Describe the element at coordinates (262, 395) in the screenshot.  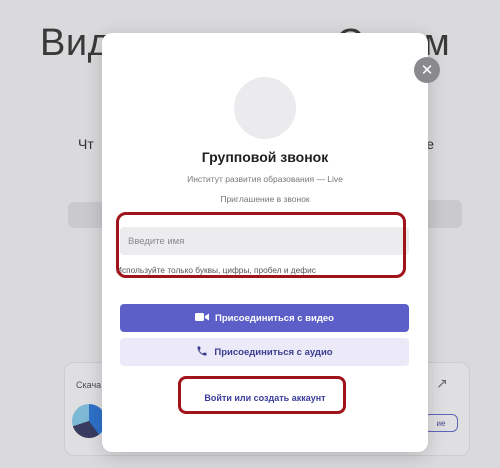
I see `highlight-login-link` at that location.